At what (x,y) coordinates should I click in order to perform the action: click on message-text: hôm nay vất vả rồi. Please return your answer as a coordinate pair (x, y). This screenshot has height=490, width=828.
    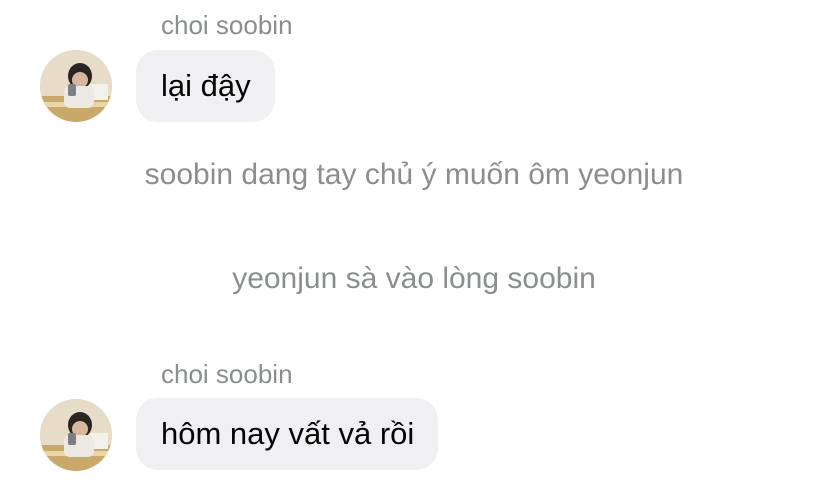
    Looking at the image, I should click on (288, 433).